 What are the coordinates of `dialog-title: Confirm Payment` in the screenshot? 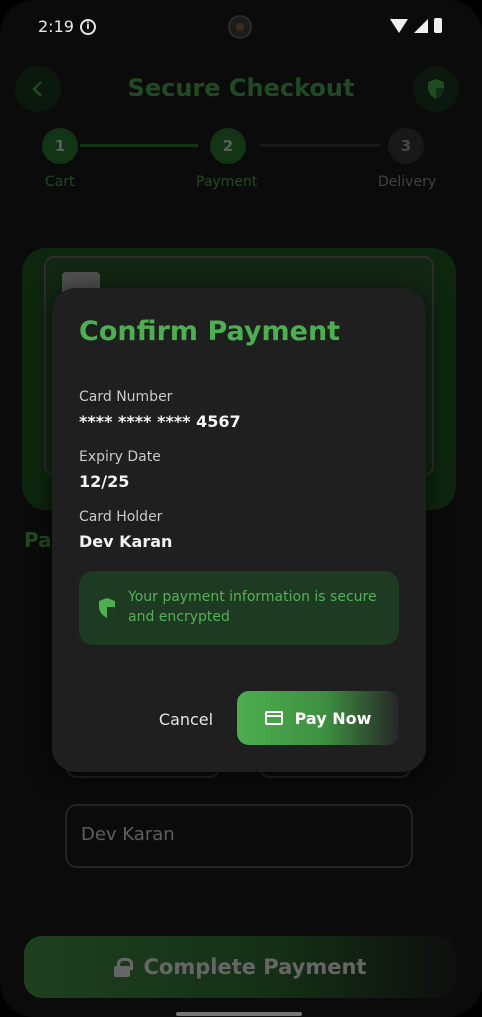 It's located at (210, 331).